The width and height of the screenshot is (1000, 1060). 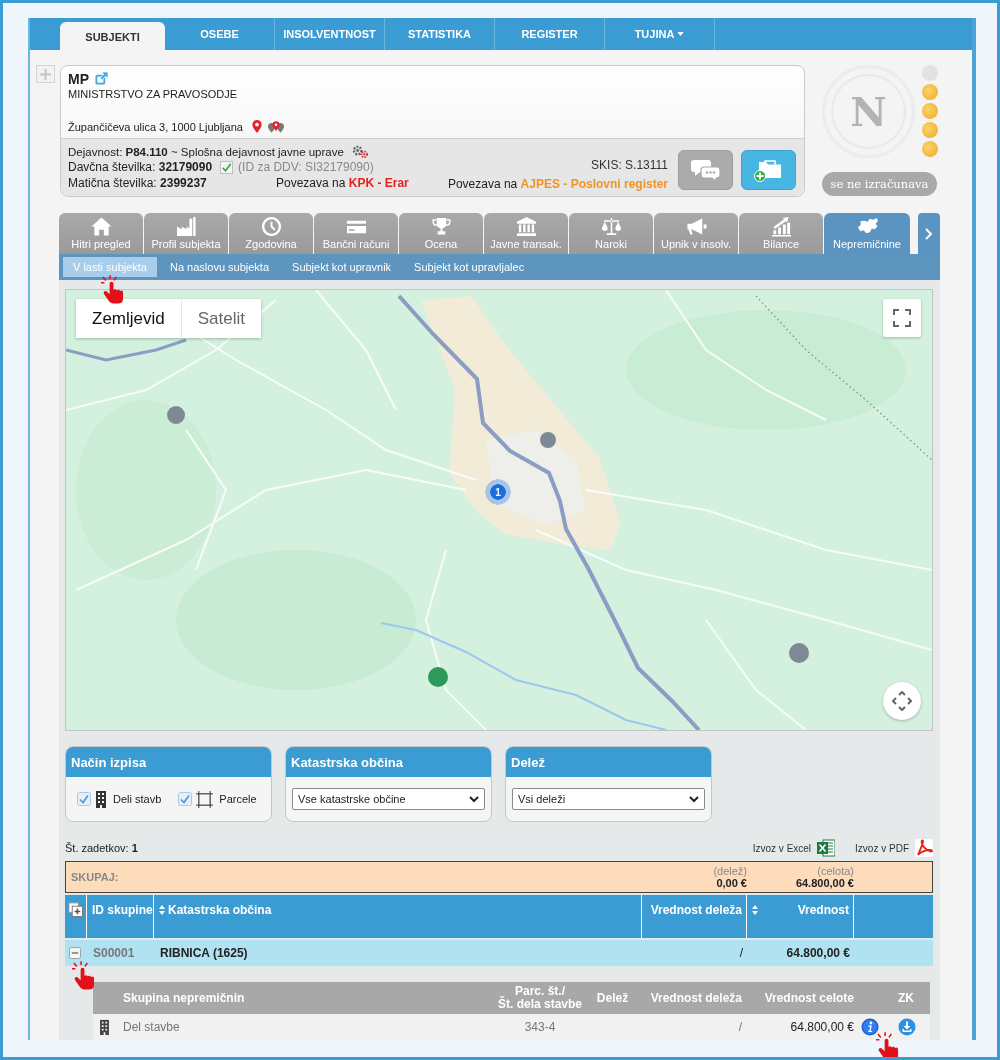 I want to click on nav-tab: OSEBE, so click(x=220, y=34).